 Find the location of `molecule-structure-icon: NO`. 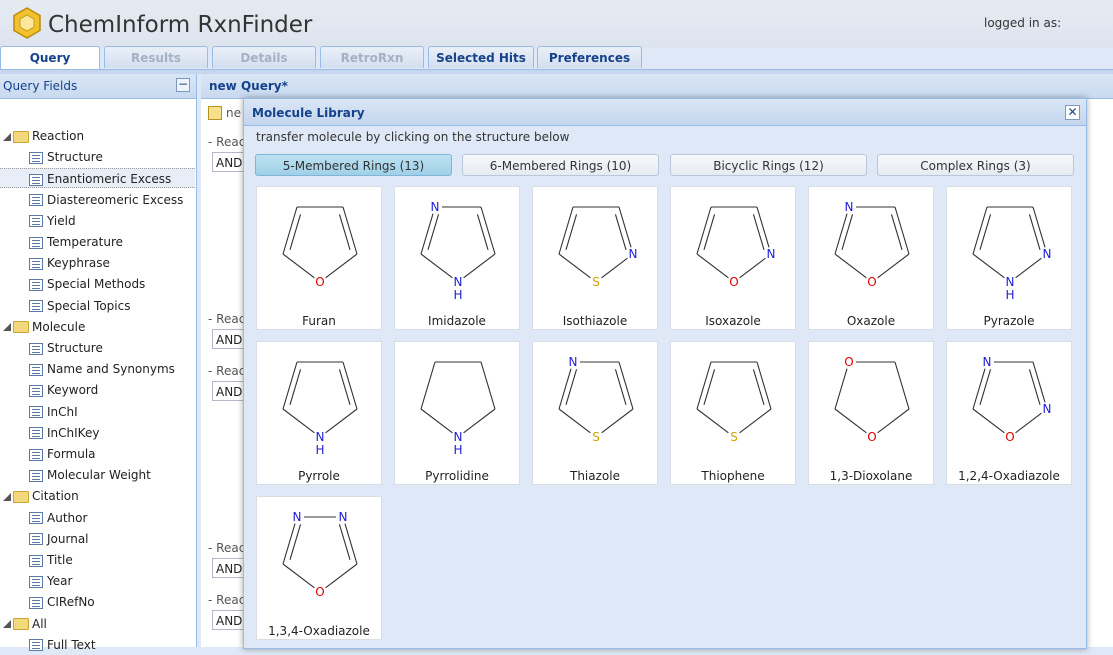

molecule-structure-icon: NO is located at coordinates (872, 244).